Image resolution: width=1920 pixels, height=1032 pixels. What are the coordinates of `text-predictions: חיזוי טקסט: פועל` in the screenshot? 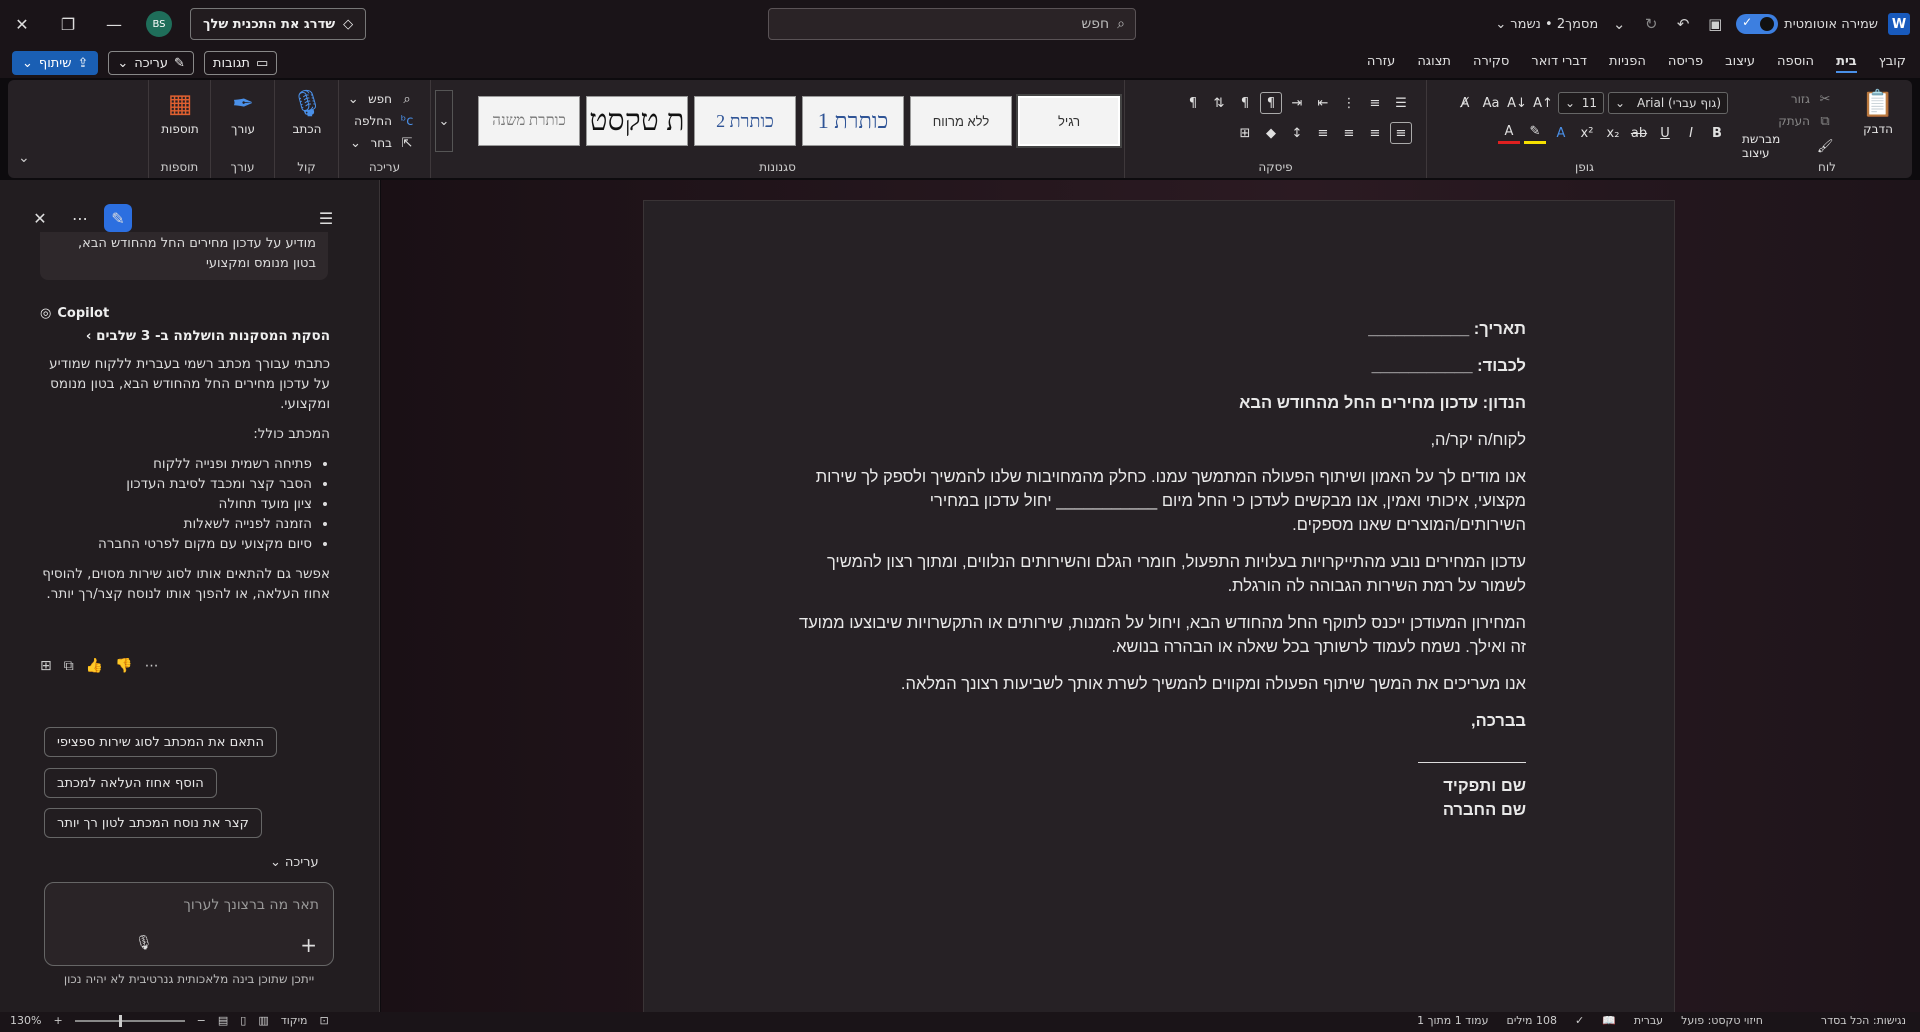 It's located at (1722, 1020).